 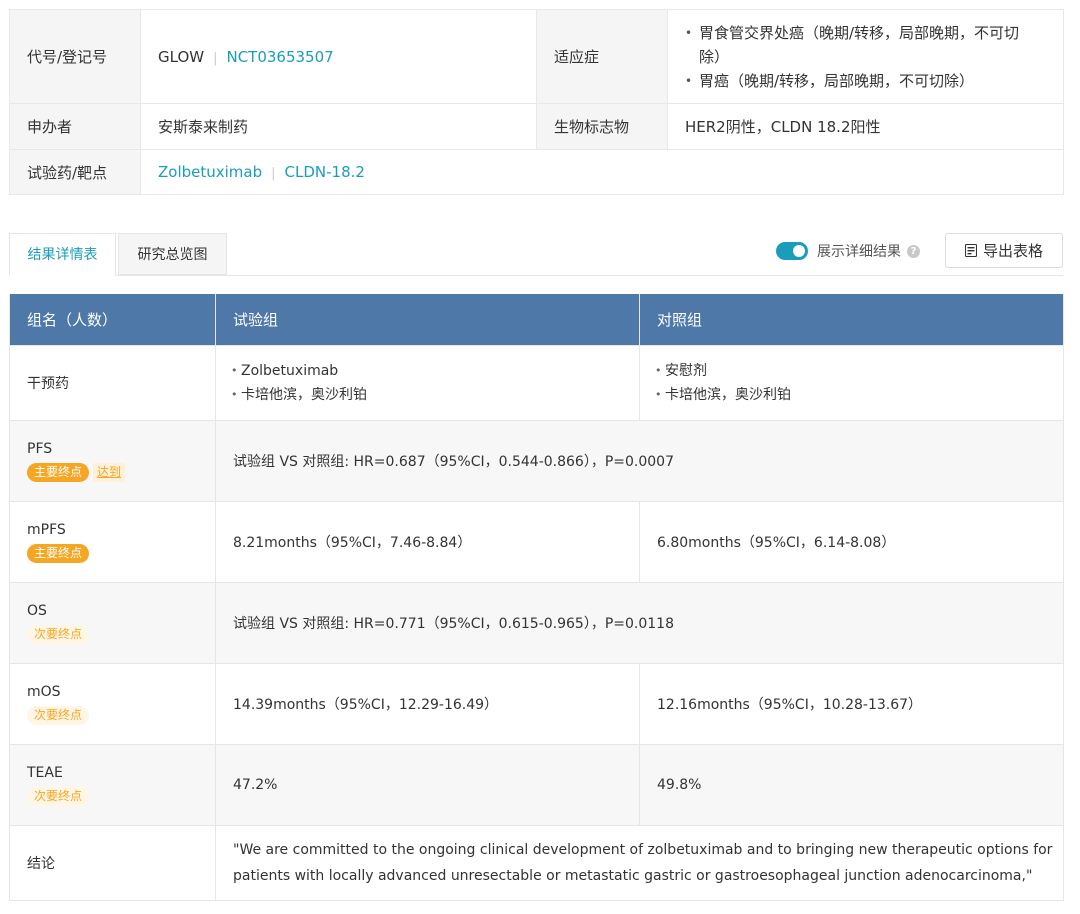 What do you see at coordinates (338, 56) in the screenshot?
I see `code-value-cell: GLOW | NCT03653507` at bounding box center [338, 56].